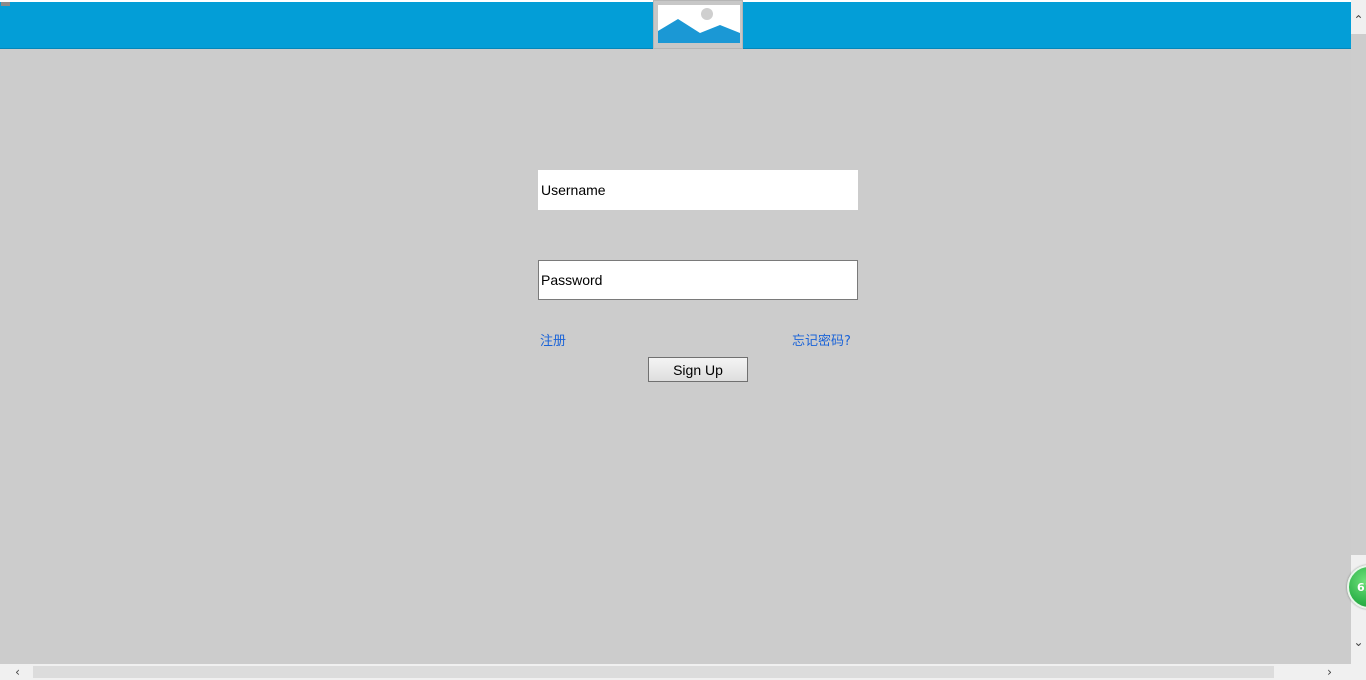 The width and height of the screenshot is (1366, 680). Describe the element at coordinates (553, 339) in the screenshot. I see `register-link: 注册` at that location.